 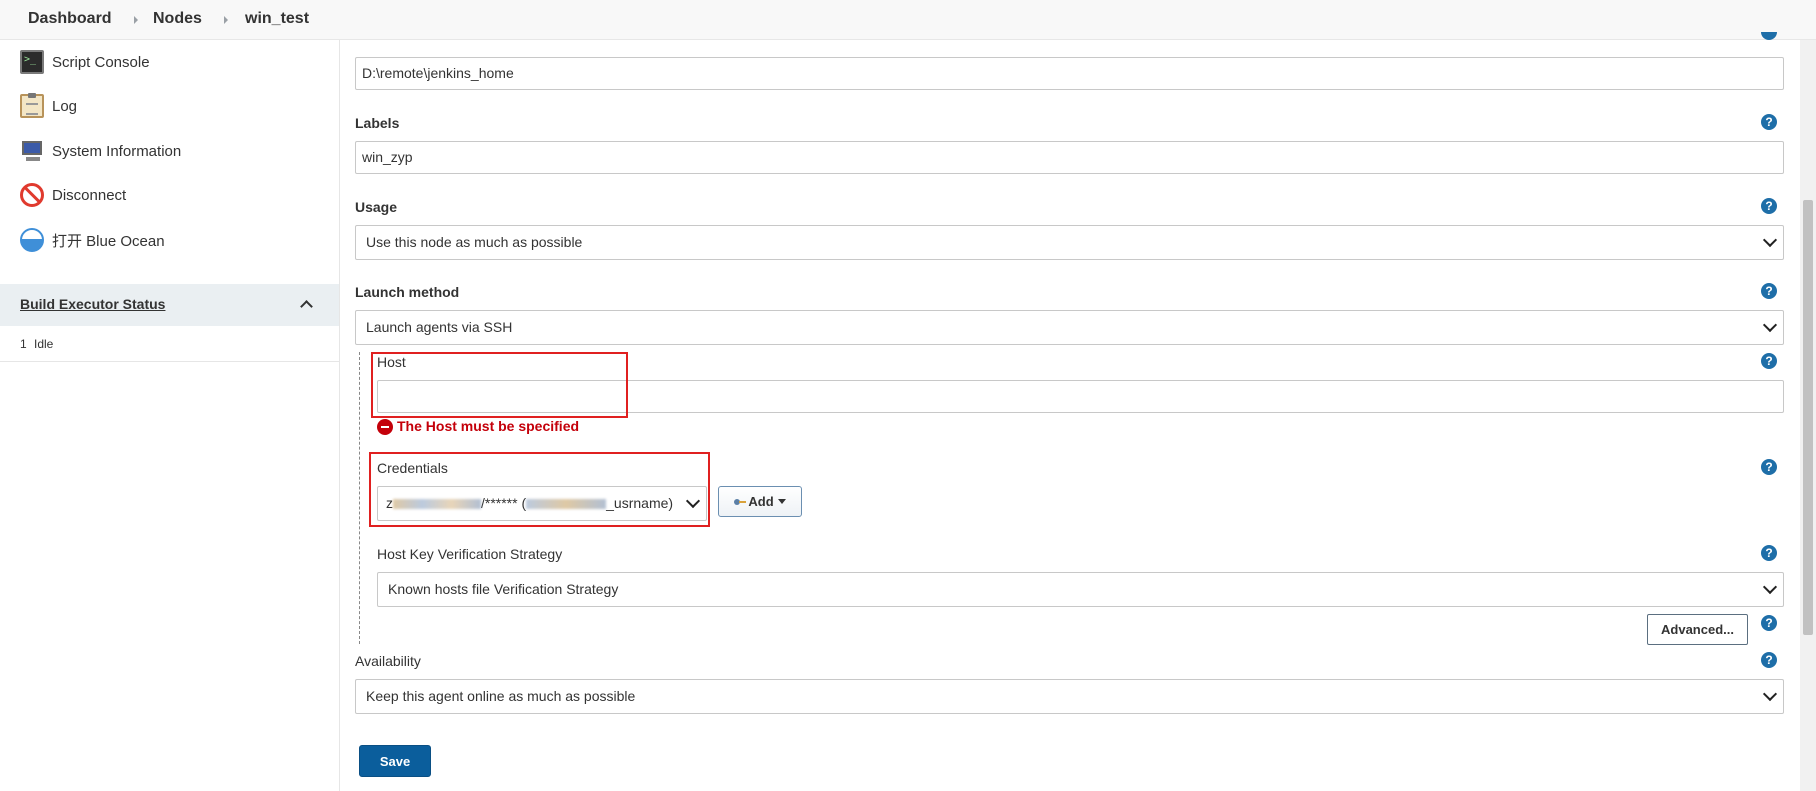 I want to click on computer-icon, so click(x=32, y=151).